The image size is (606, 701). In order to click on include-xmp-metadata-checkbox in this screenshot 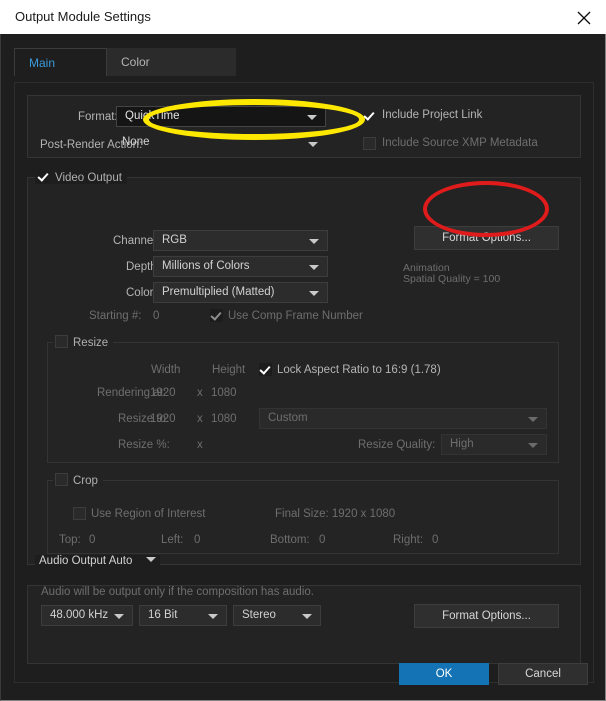, I will do `click(369, 143)`.